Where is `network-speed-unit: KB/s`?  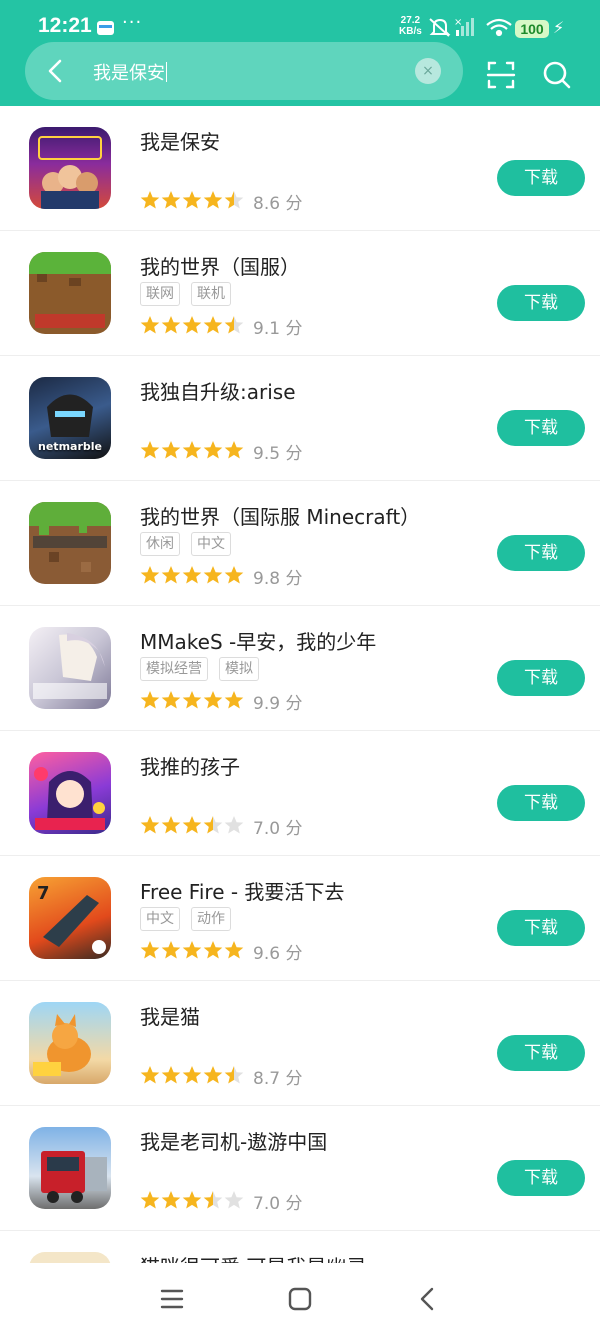
network-speed-unit: KB/s is located at coordinates (410, 31).